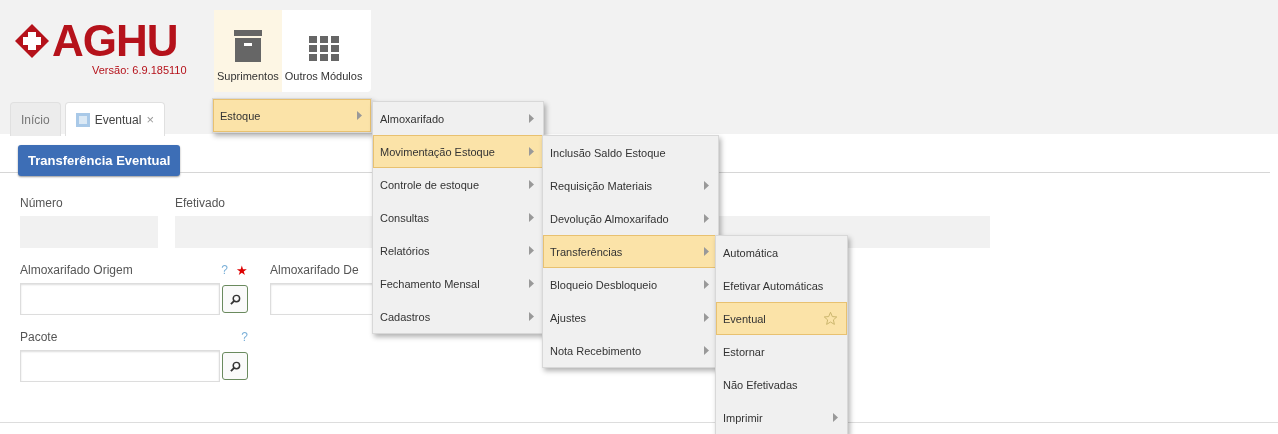  Describe the element at coordinates (39, 337) in the screenshot. I see `field-label: Pacote` at that location.